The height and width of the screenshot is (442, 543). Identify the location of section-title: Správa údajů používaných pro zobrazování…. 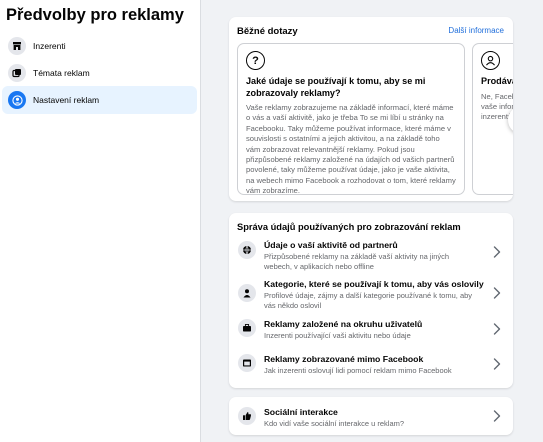
(349, 227).